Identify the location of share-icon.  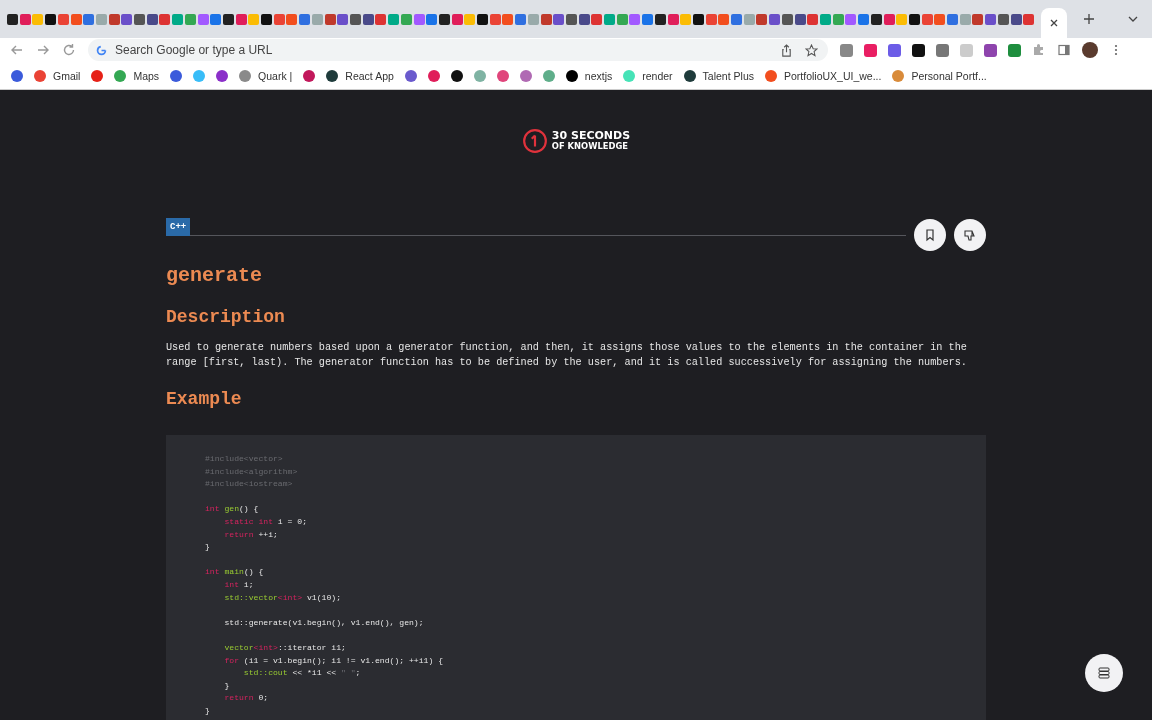
(786, 50).